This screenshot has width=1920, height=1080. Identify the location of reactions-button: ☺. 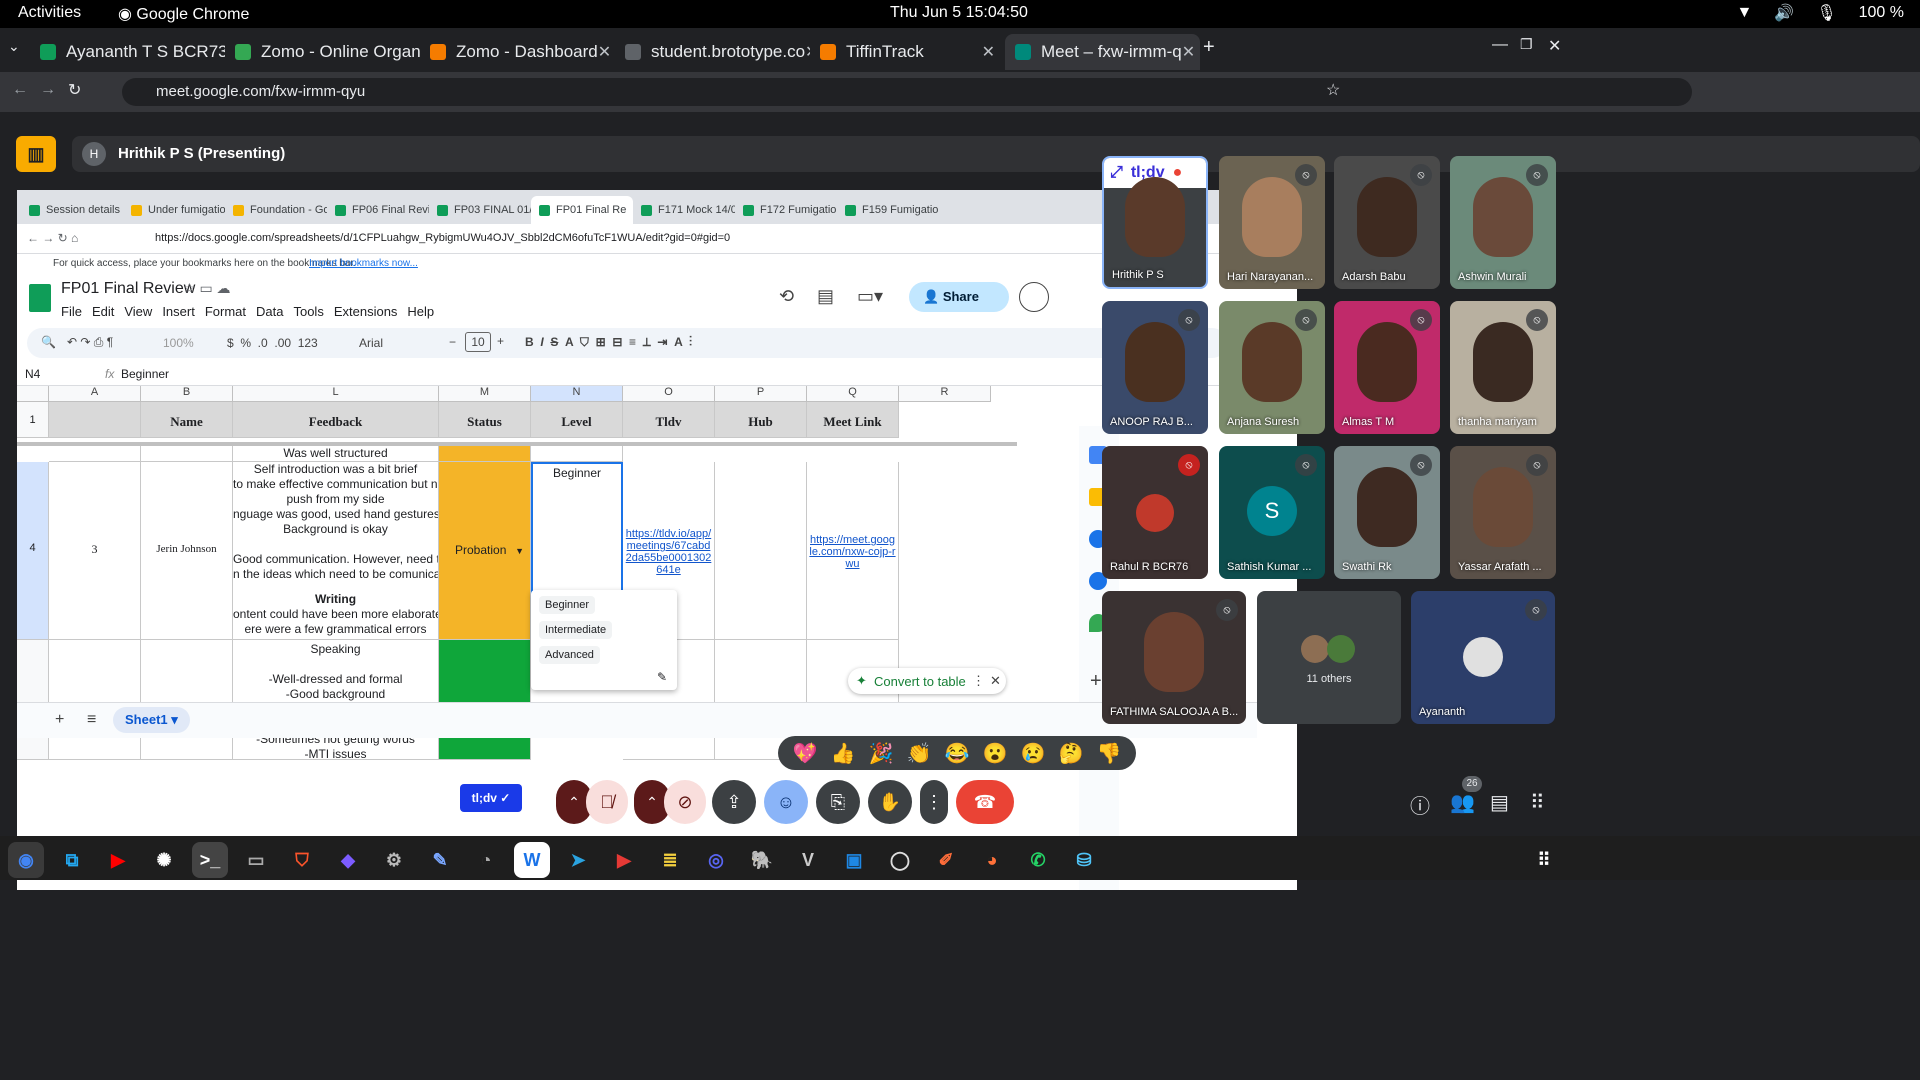
(786, 802).